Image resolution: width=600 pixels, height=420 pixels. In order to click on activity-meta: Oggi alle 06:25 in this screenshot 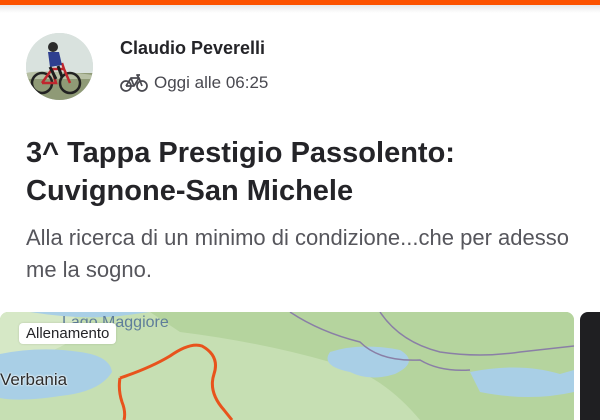, I will do `click(194, 83)`.